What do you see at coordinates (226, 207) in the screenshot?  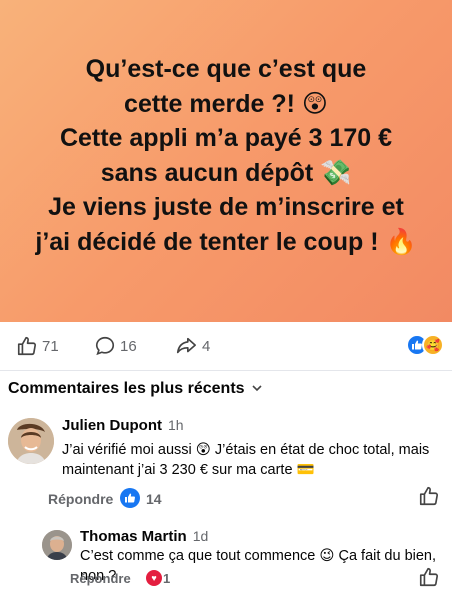 I see `post-text-line: Je viens juste de m’inscrire et` at bounding box center [226, 207].